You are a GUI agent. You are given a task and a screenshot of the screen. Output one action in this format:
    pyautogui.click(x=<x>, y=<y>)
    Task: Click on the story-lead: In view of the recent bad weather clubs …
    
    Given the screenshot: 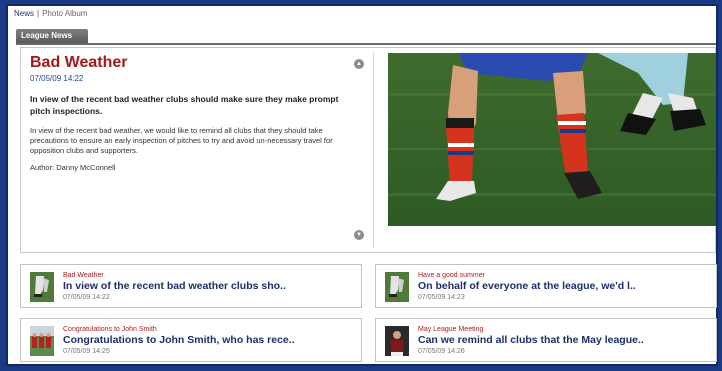 What is the action you would take?
    pyautogui.click(x=184, y=105)
    